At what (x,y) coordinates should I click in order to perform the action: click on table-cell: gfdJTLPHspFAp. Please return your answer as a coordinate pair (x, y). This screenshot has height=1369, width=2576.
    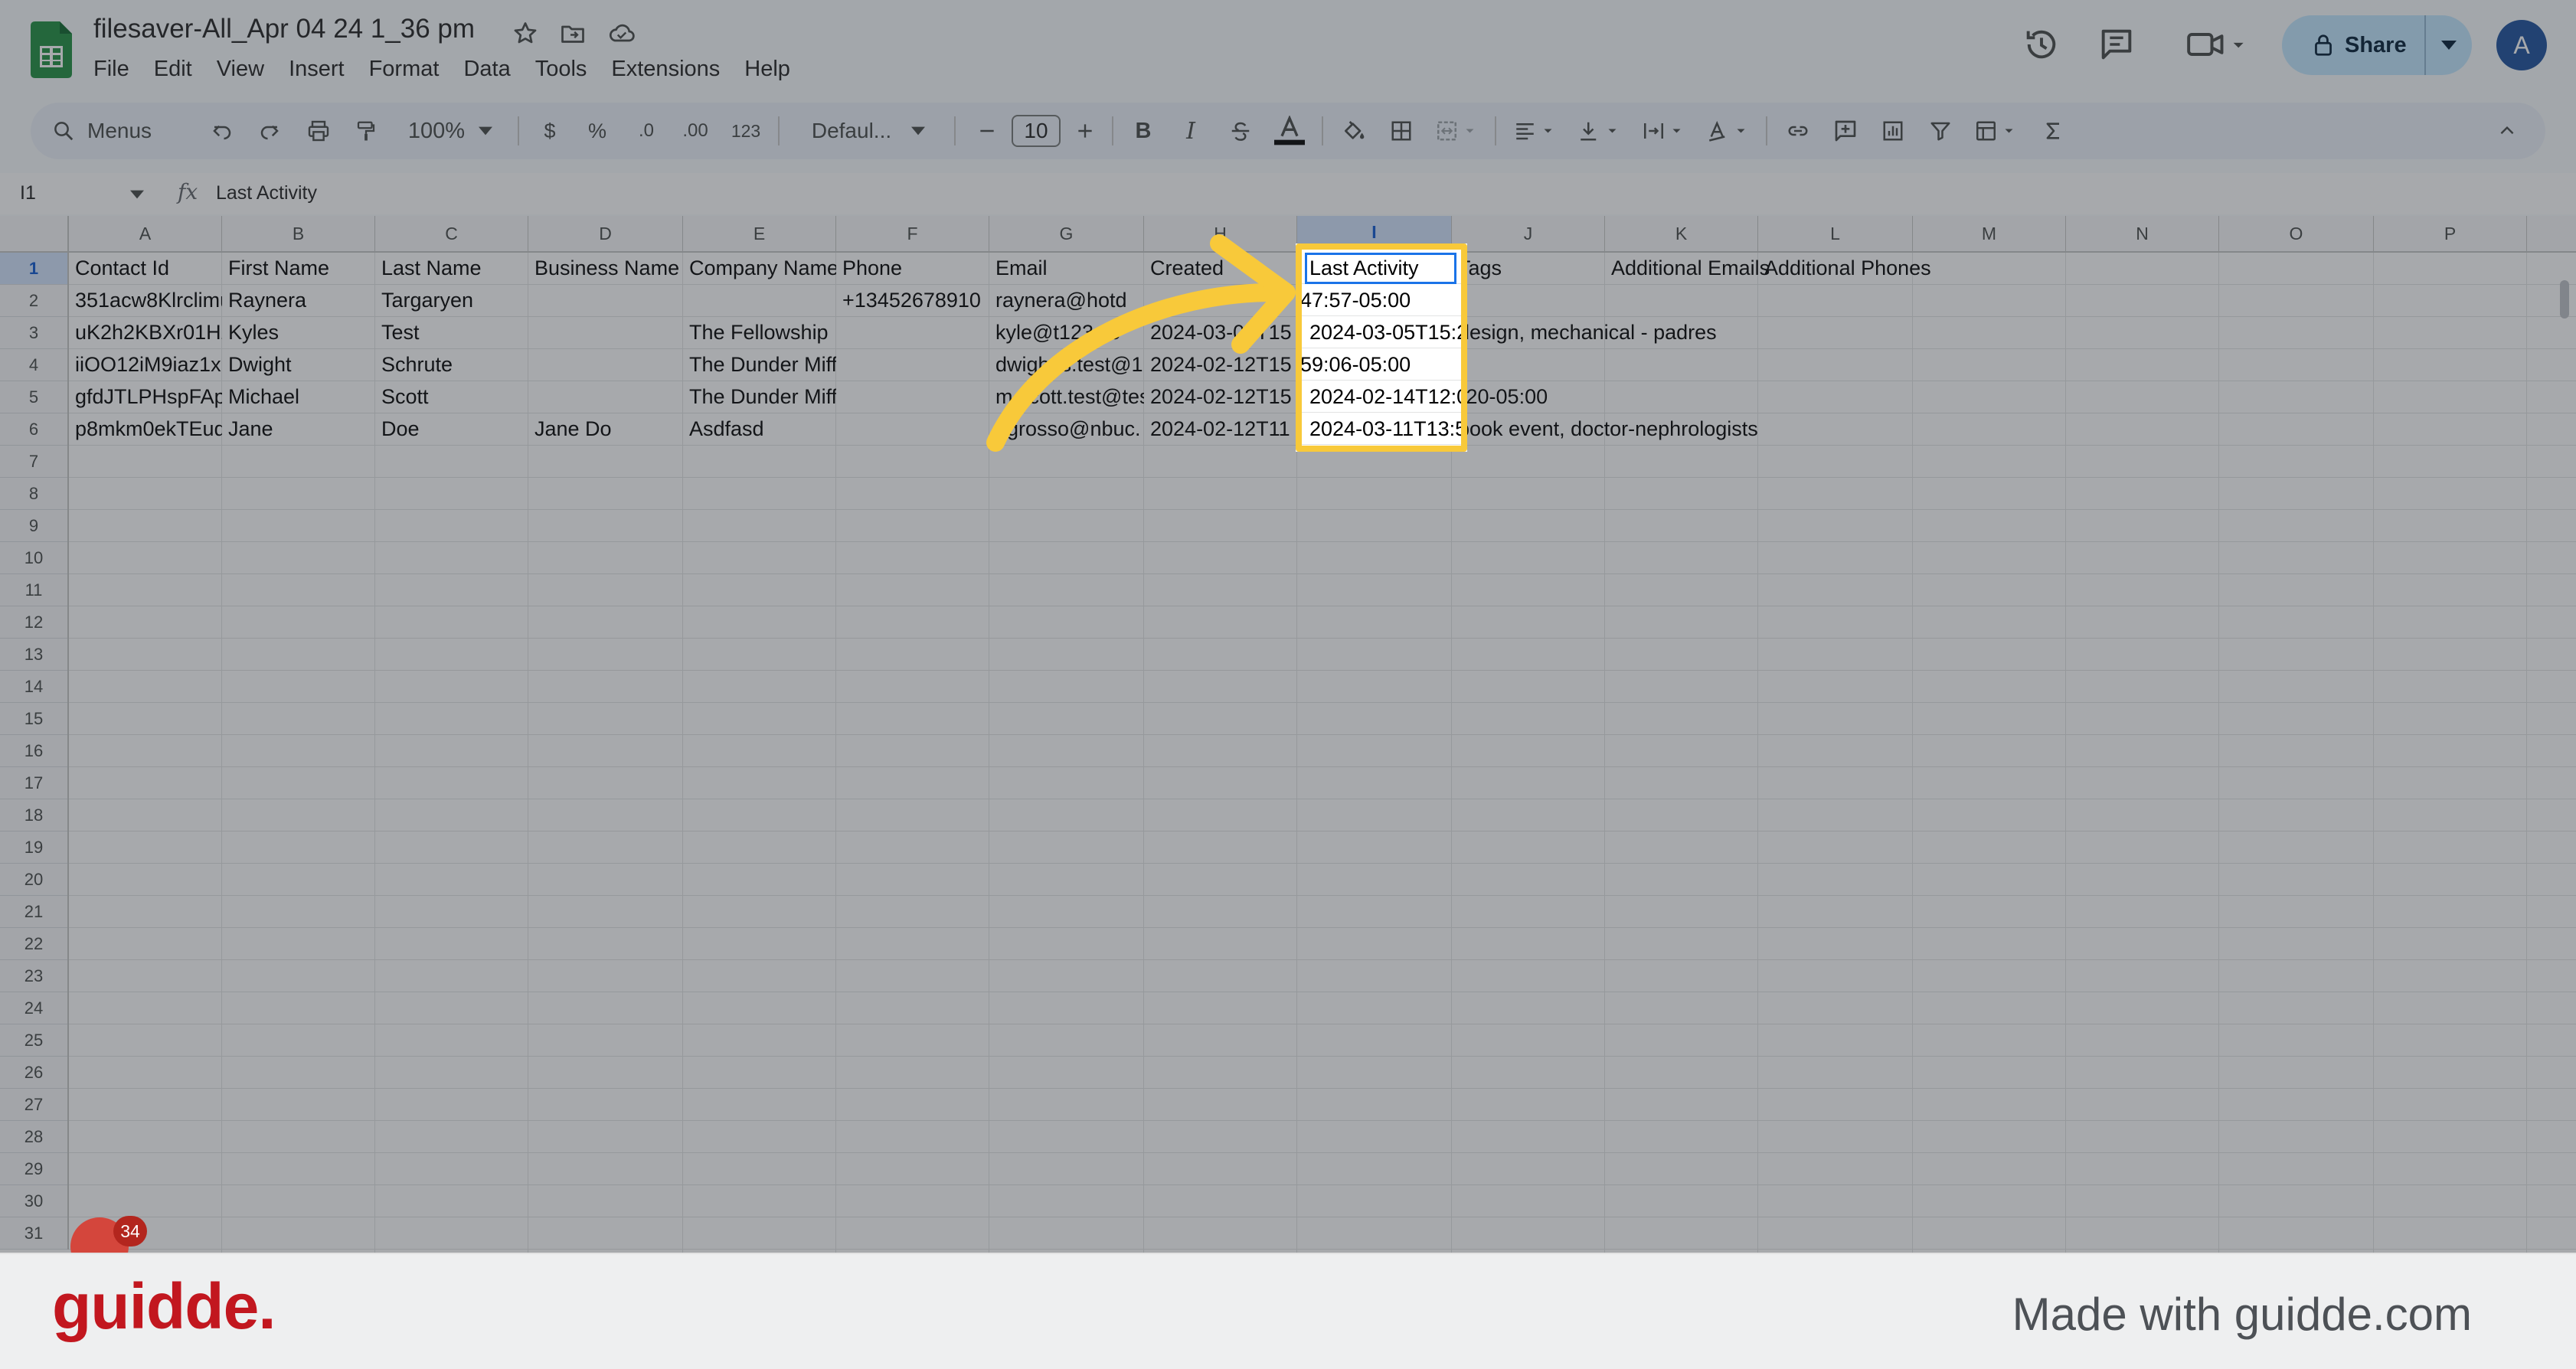
    Looking at the image, I should click on (145, 397).